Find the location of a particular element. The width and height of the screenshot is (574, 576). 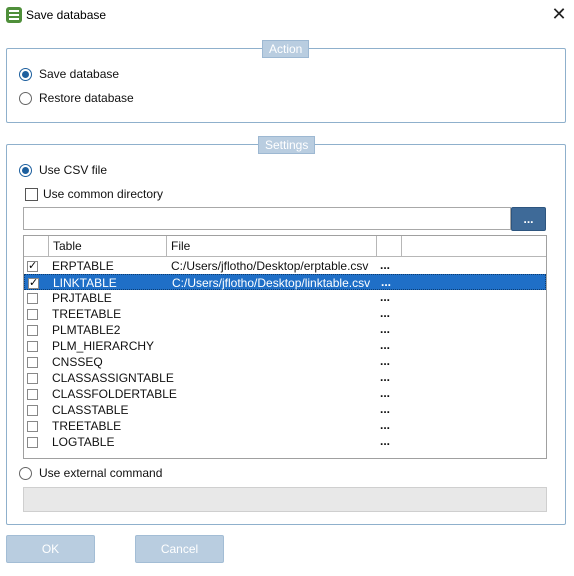

use-external-command-label: Use external command is located at coordinates (101, 473).